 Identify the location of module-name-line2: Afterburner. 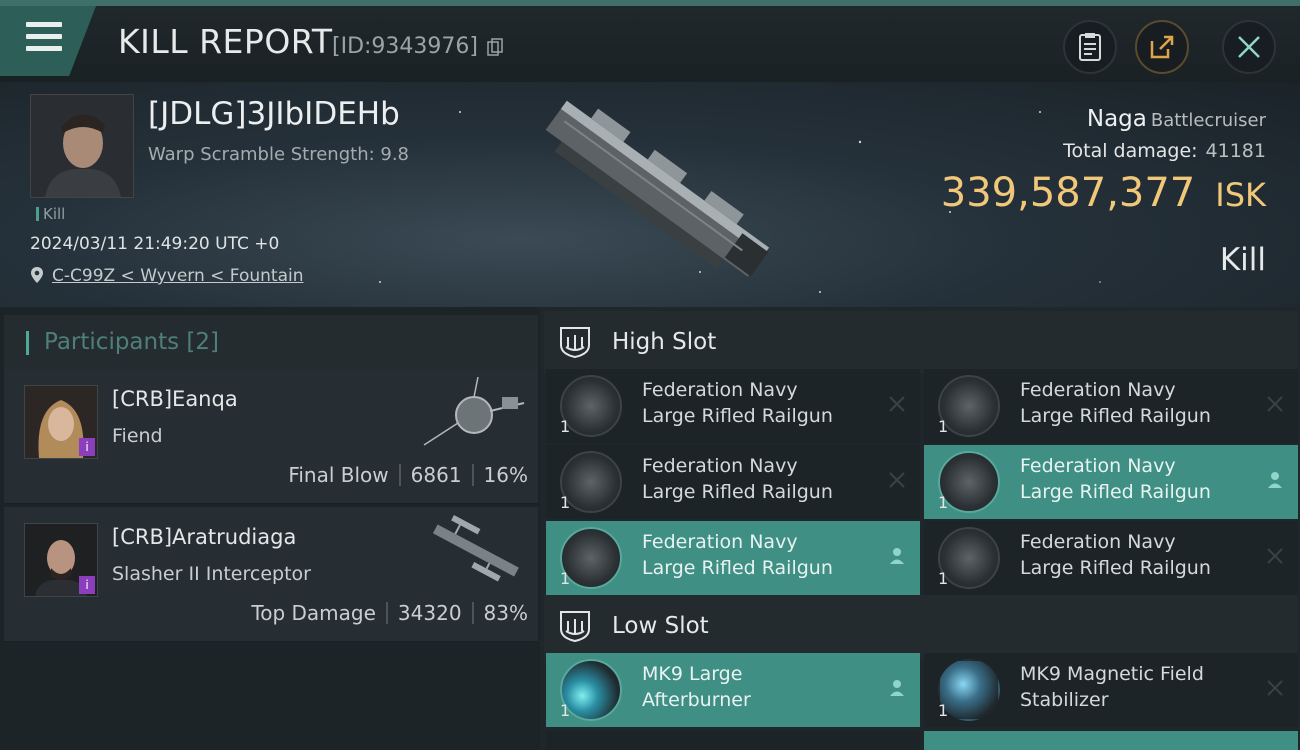
(696, 700).